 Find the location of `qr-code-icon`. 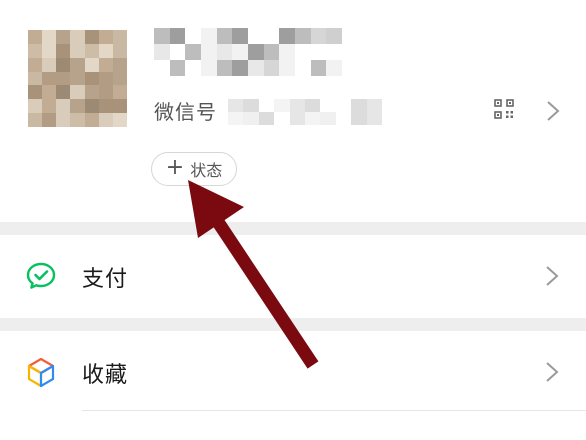

qr-code-icon is located at coordinates (504, 109).